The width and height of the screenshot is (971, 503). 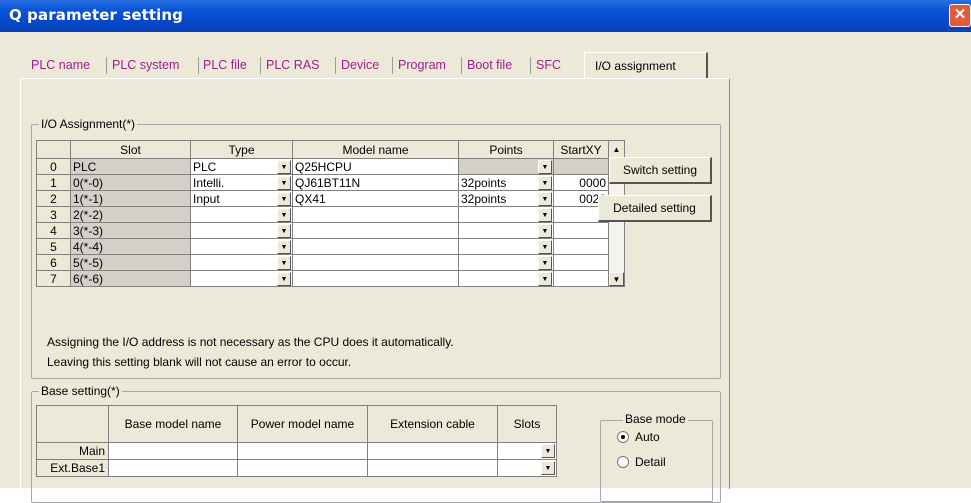 What do you see at coordinates (375, 198) in the screenshot?
I see `model-cell: QX41` at bounding box center [375, 198].